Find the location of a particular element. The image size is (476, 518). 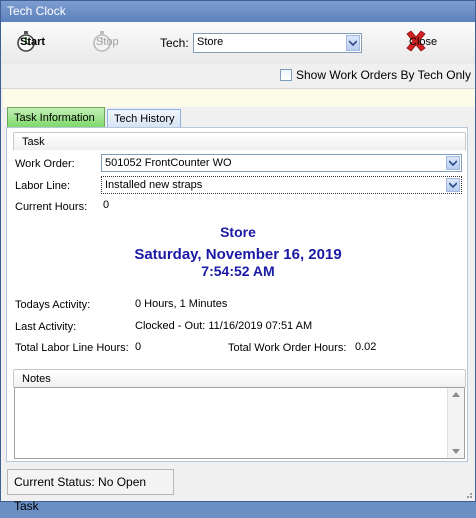

date-display: Saturday, November 16, 2019 is located at coordinates (238, 254).